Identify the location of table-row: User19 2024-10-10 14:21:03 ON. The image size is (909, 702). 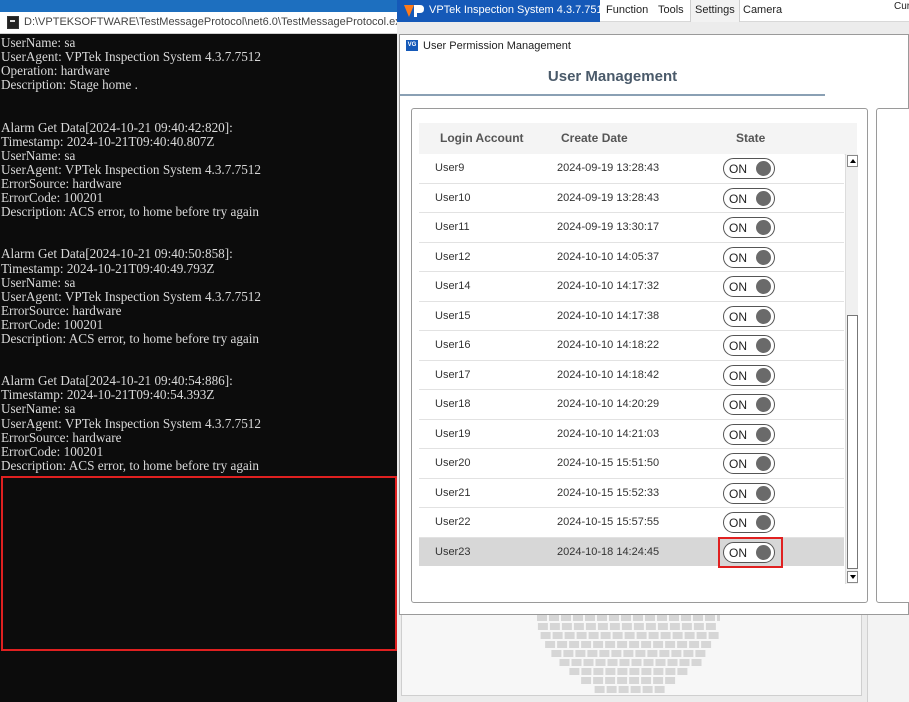
(631, 434).